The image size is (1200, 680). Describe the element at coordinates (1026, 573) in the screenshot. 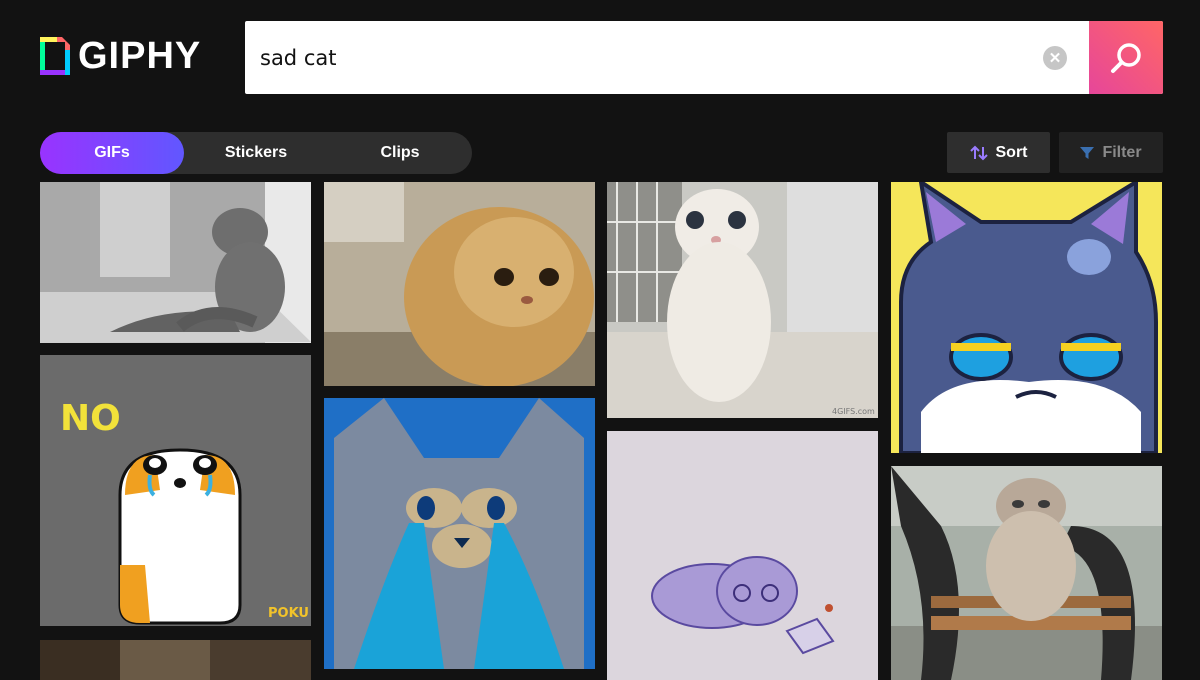

I see `gif-result-cat-on-bench` at that location.